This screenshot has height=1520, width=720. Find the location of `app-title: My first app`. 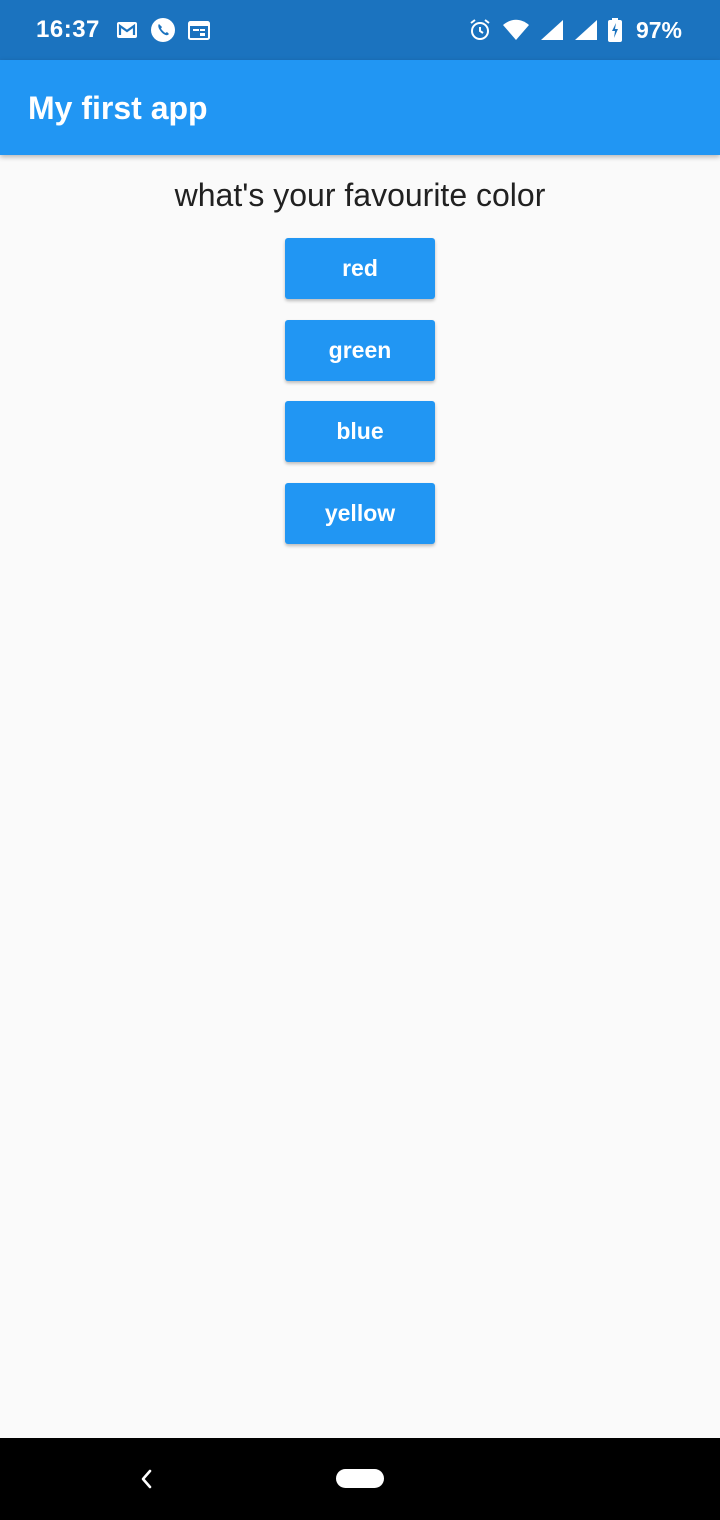

app-title: My first app is located at coordinates (118, 108).